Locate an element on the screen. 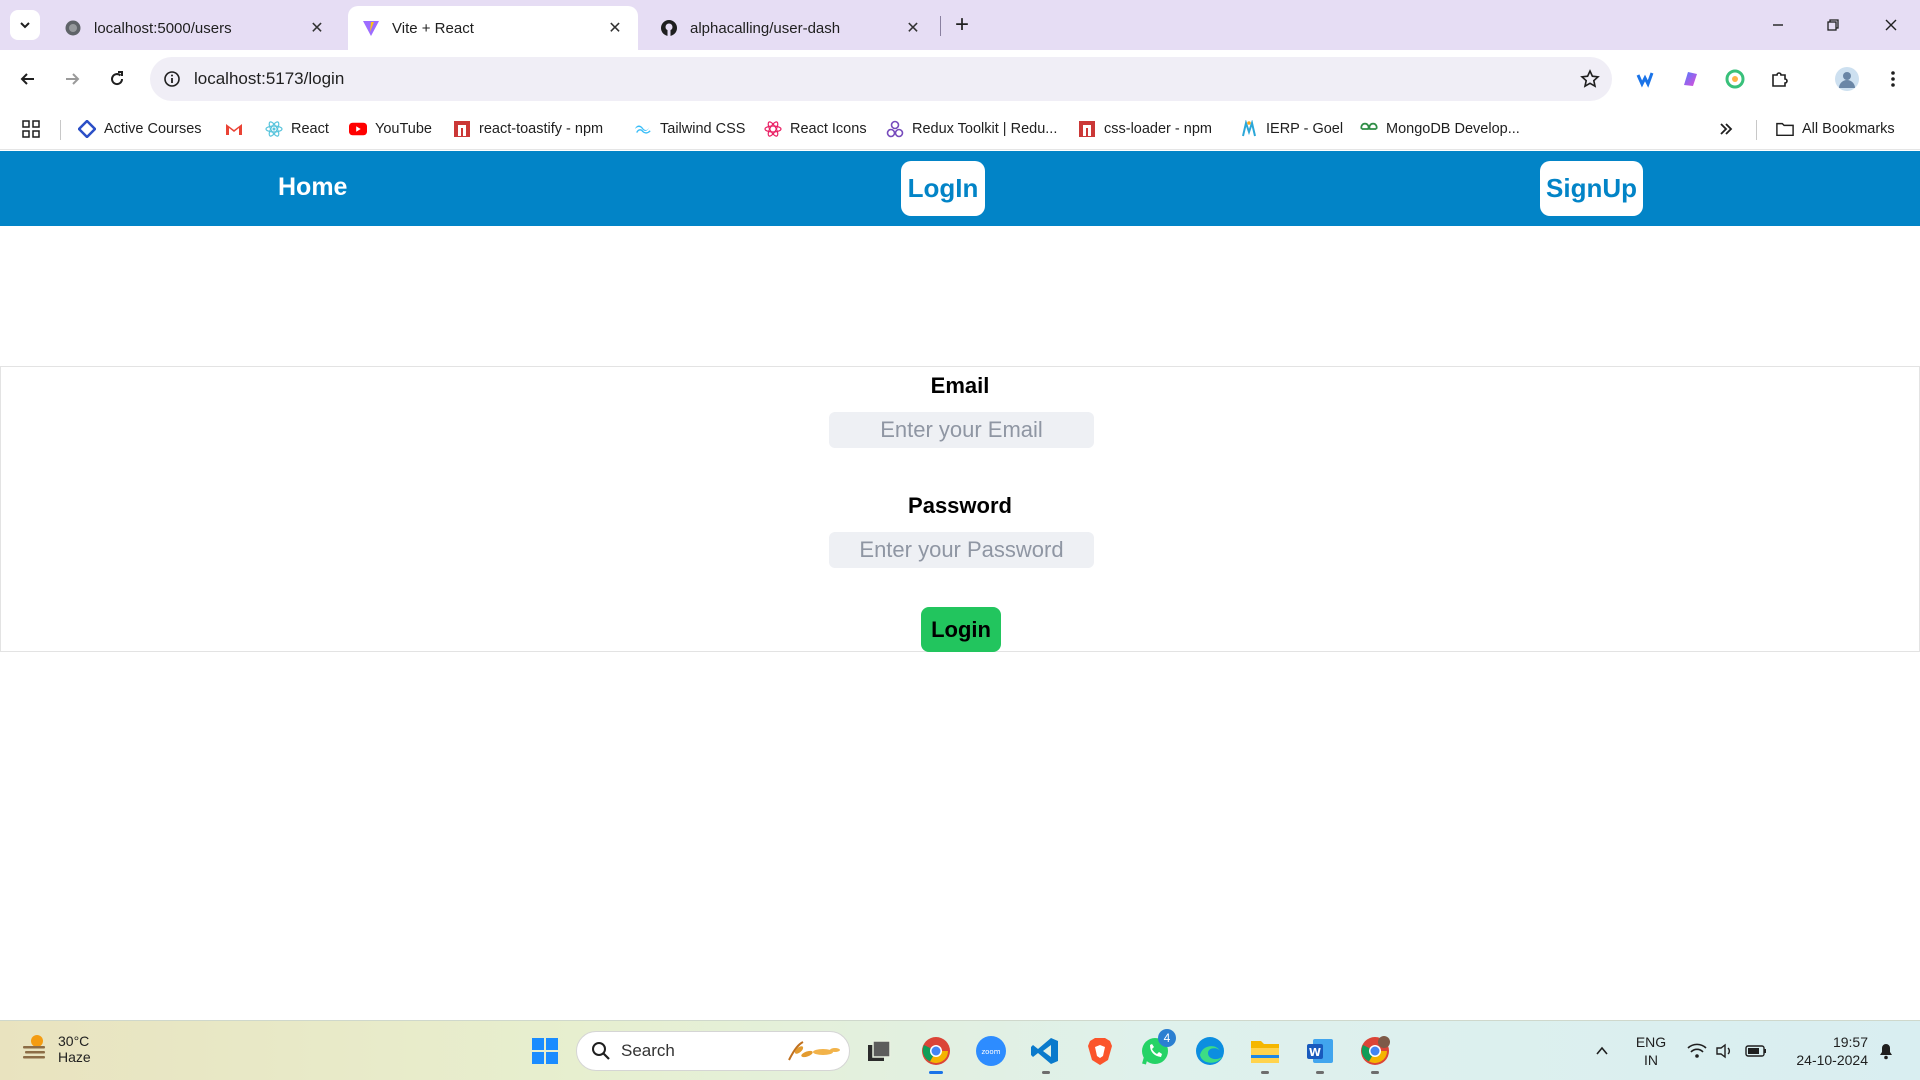 The height and width of the screenshot is (1080, 1920). bookmark-label: YouTube is located at coordinates (403, 129).